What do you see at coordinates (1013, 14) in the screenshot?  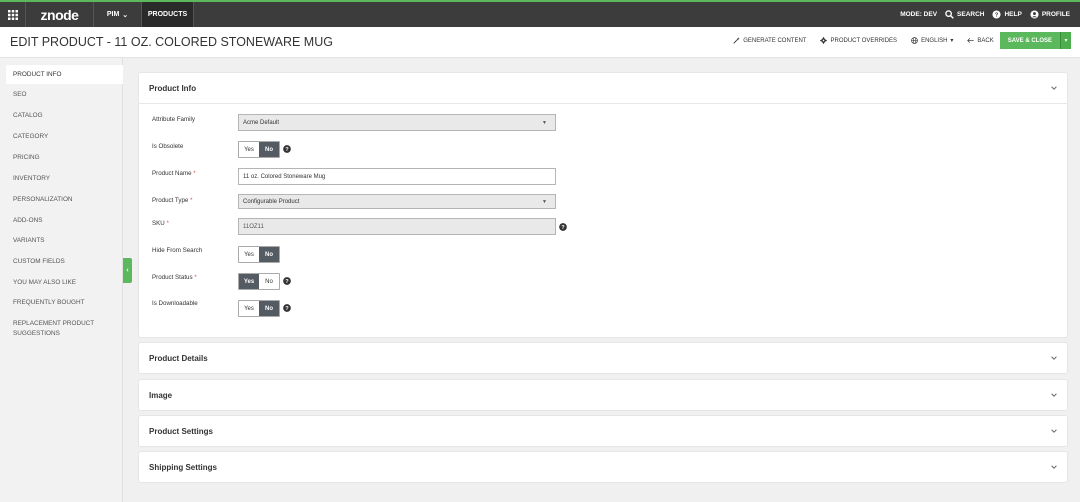 I see `help-label: HELP` at bounding box center [1013, 14].